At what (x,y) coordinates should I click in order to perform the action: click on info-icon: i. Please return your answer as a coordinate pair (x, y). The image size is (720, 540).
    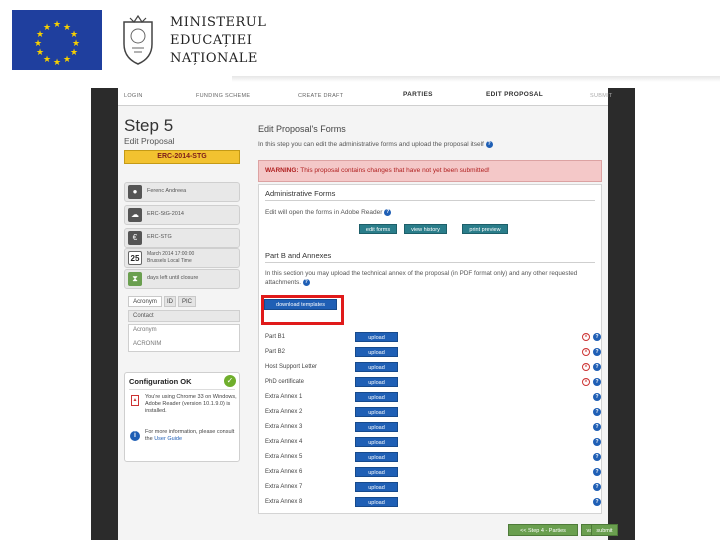
    Looking at the image, I should click on (135, 436).